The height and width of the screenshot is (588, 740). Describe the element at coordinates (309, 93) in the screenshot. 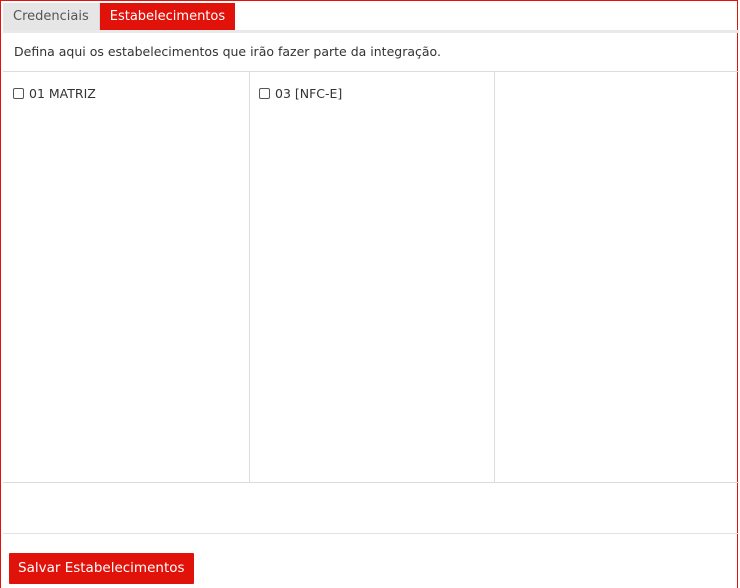

I see `establishment-label: 03 [NFC-E]` at that location.